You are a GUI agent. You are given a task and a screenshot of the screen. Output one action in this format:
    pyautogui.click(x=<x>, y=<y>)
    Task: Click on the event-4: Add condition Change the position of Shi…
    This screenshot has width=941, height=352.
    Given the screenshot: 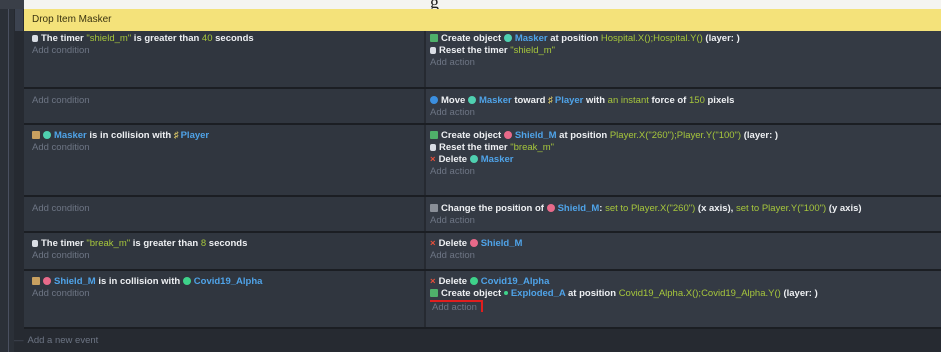 What is the action you would take?
    pyautogui.click(x=482, y=215)
    